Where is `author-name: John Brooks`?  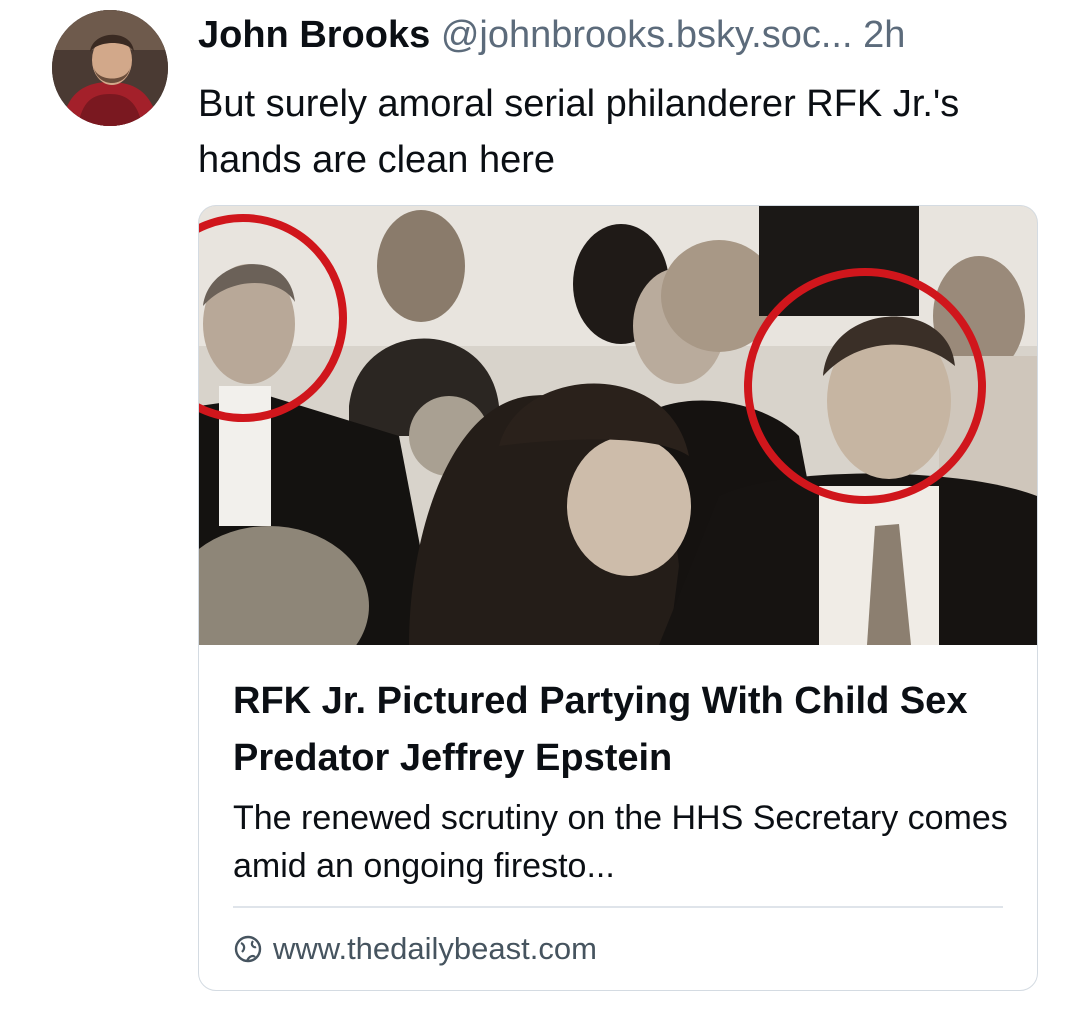
author-name: John Brooks is located at coordinates (314, 35).